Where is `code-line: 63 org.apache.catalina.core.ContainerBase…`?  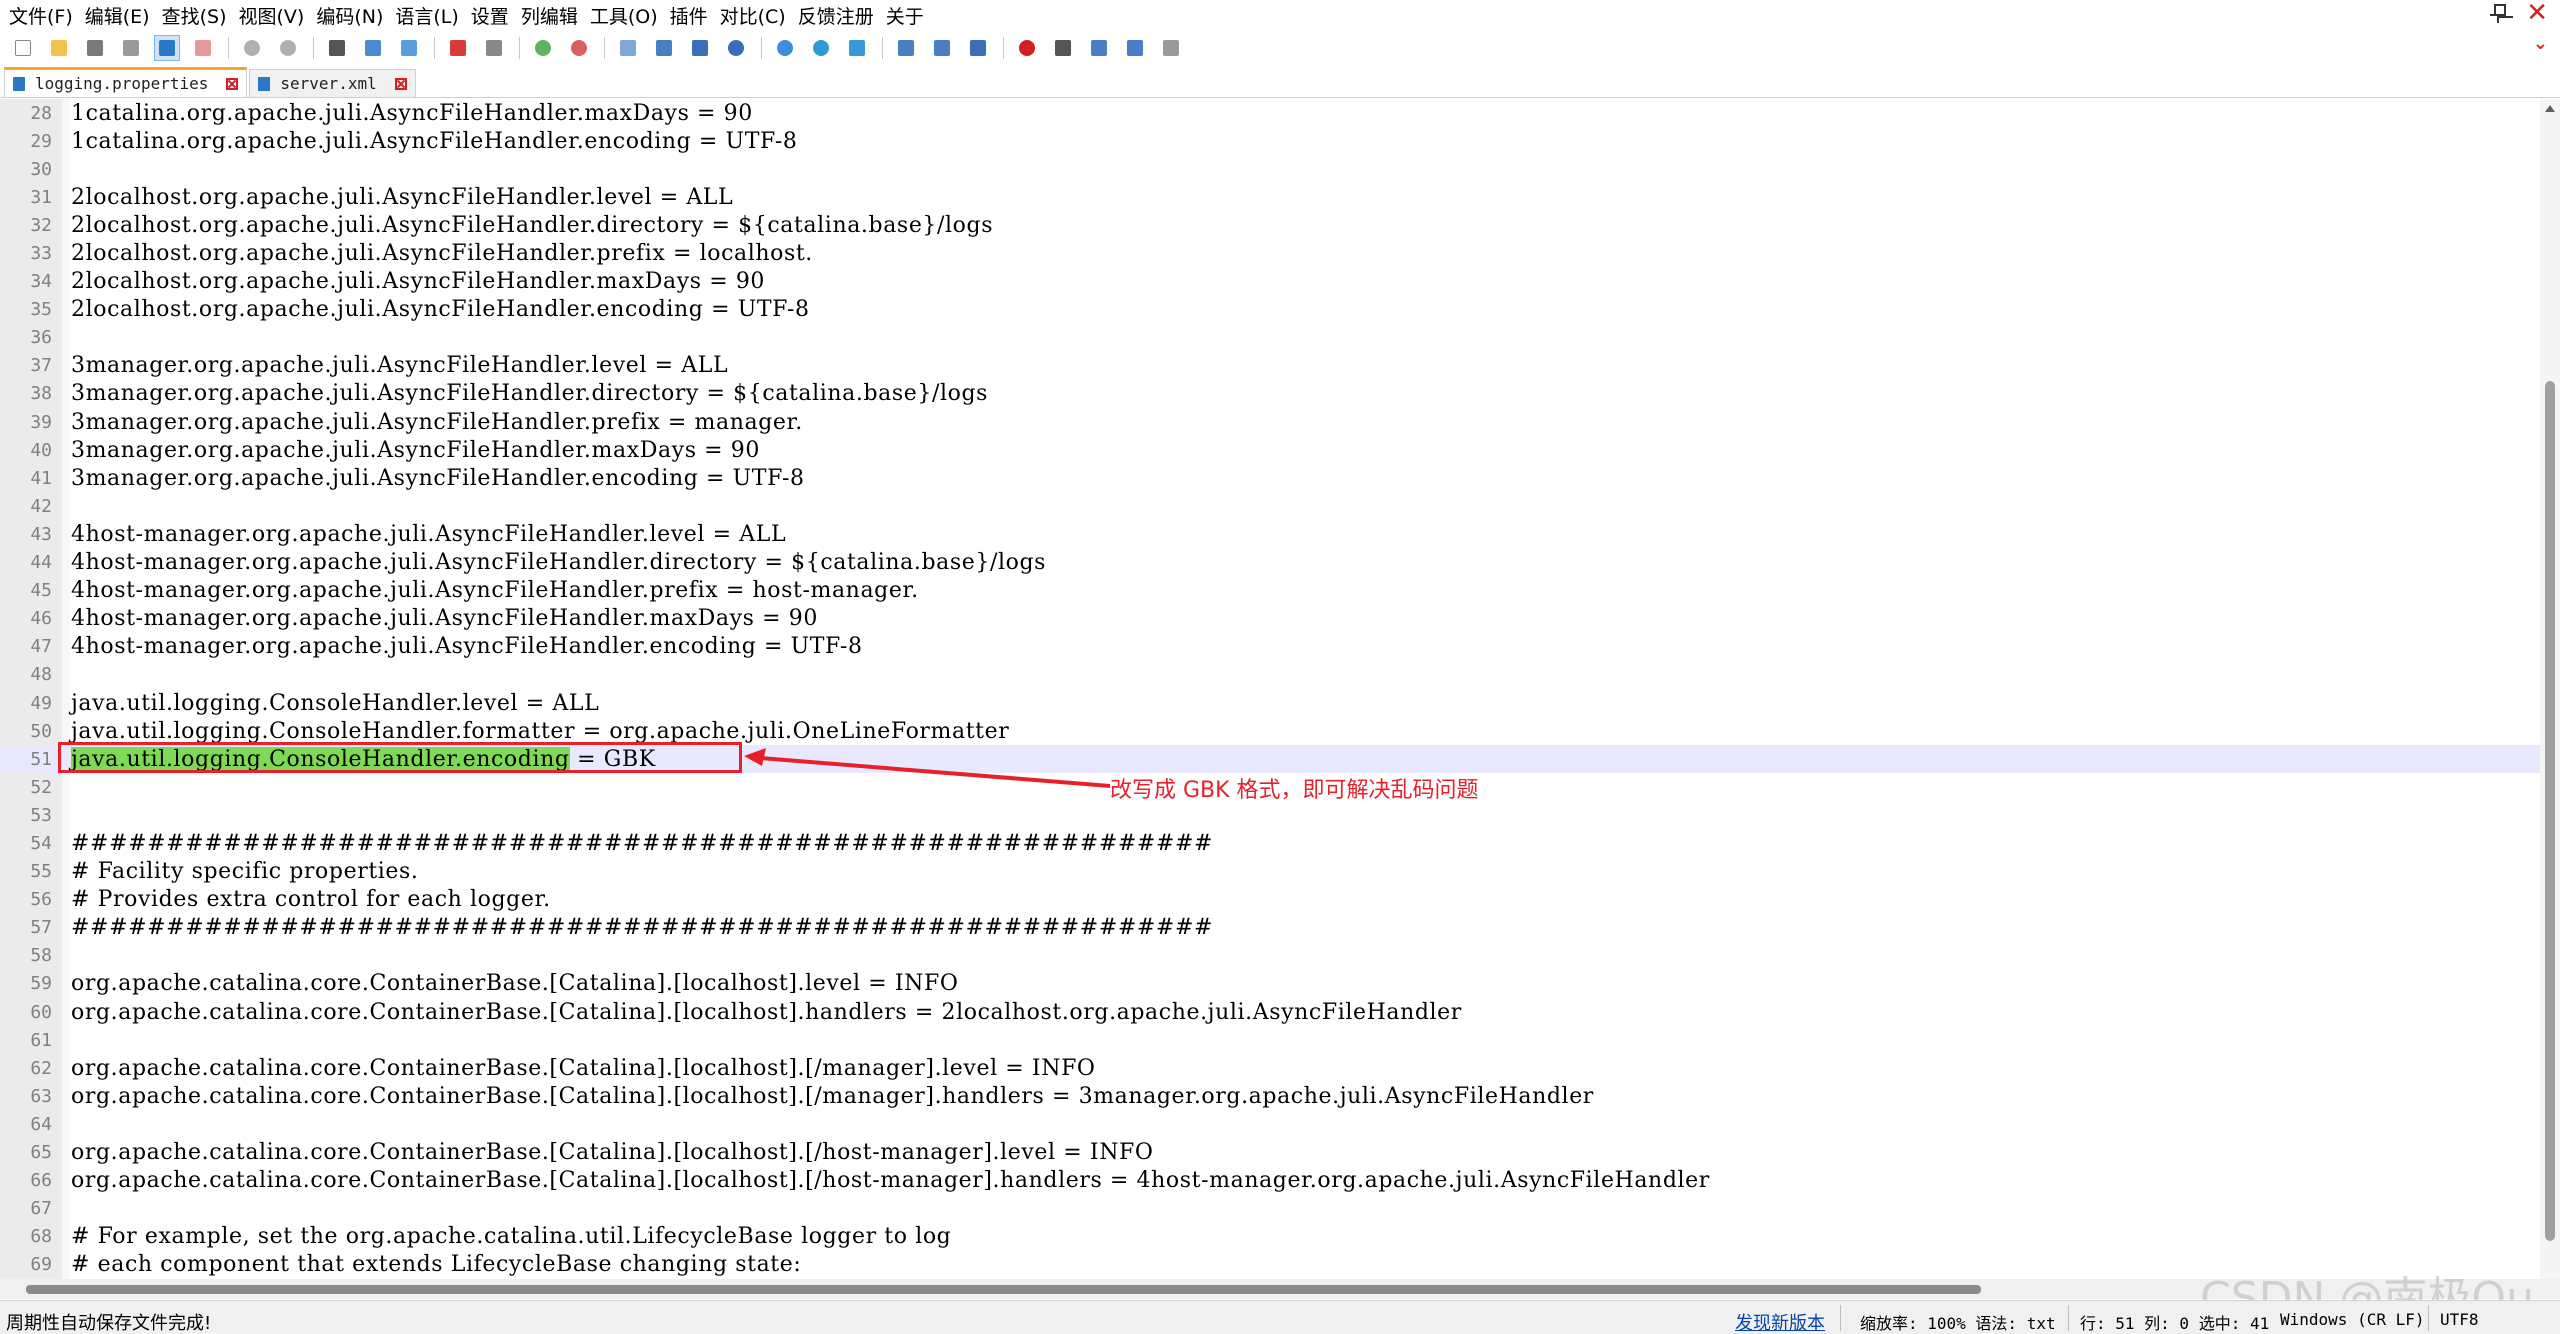 code-line: 63 org.apache.catalina.core.ContainerBase… is located at coordinates (1270, 1096).